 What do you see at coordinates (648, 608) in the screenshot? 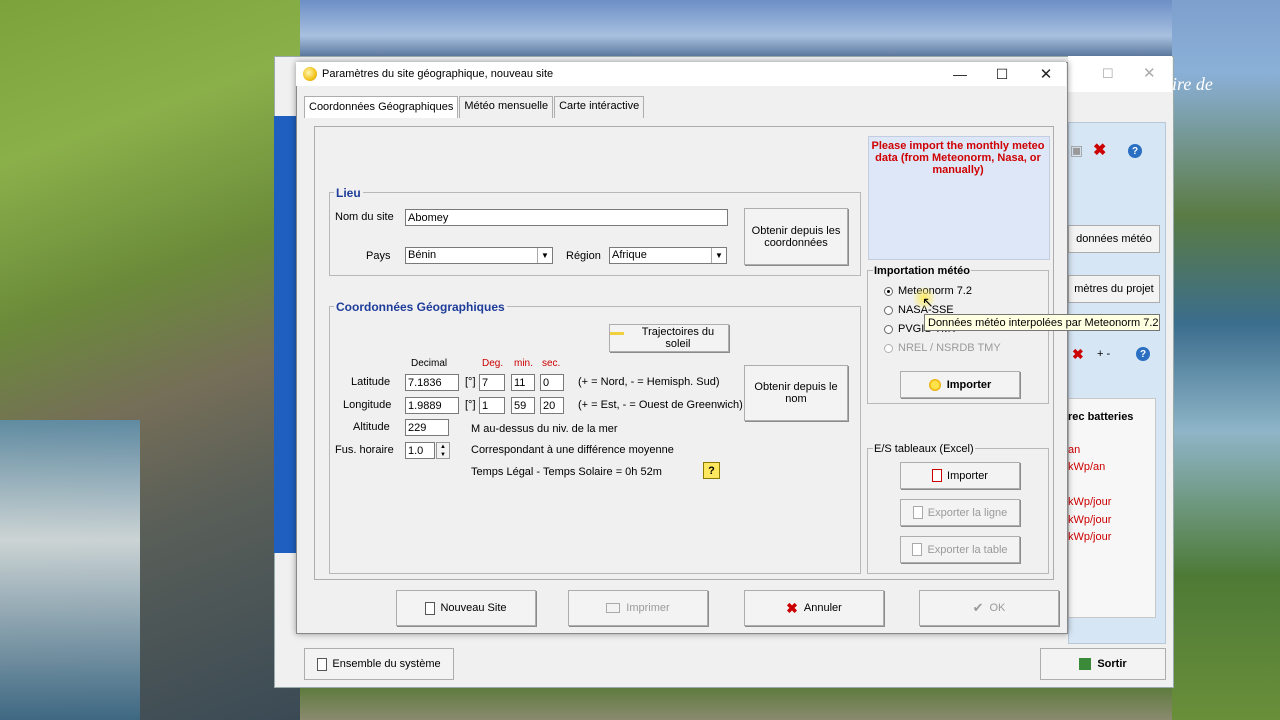
I see `print-button-label: Imprimer` at bounding box center [648, 608].